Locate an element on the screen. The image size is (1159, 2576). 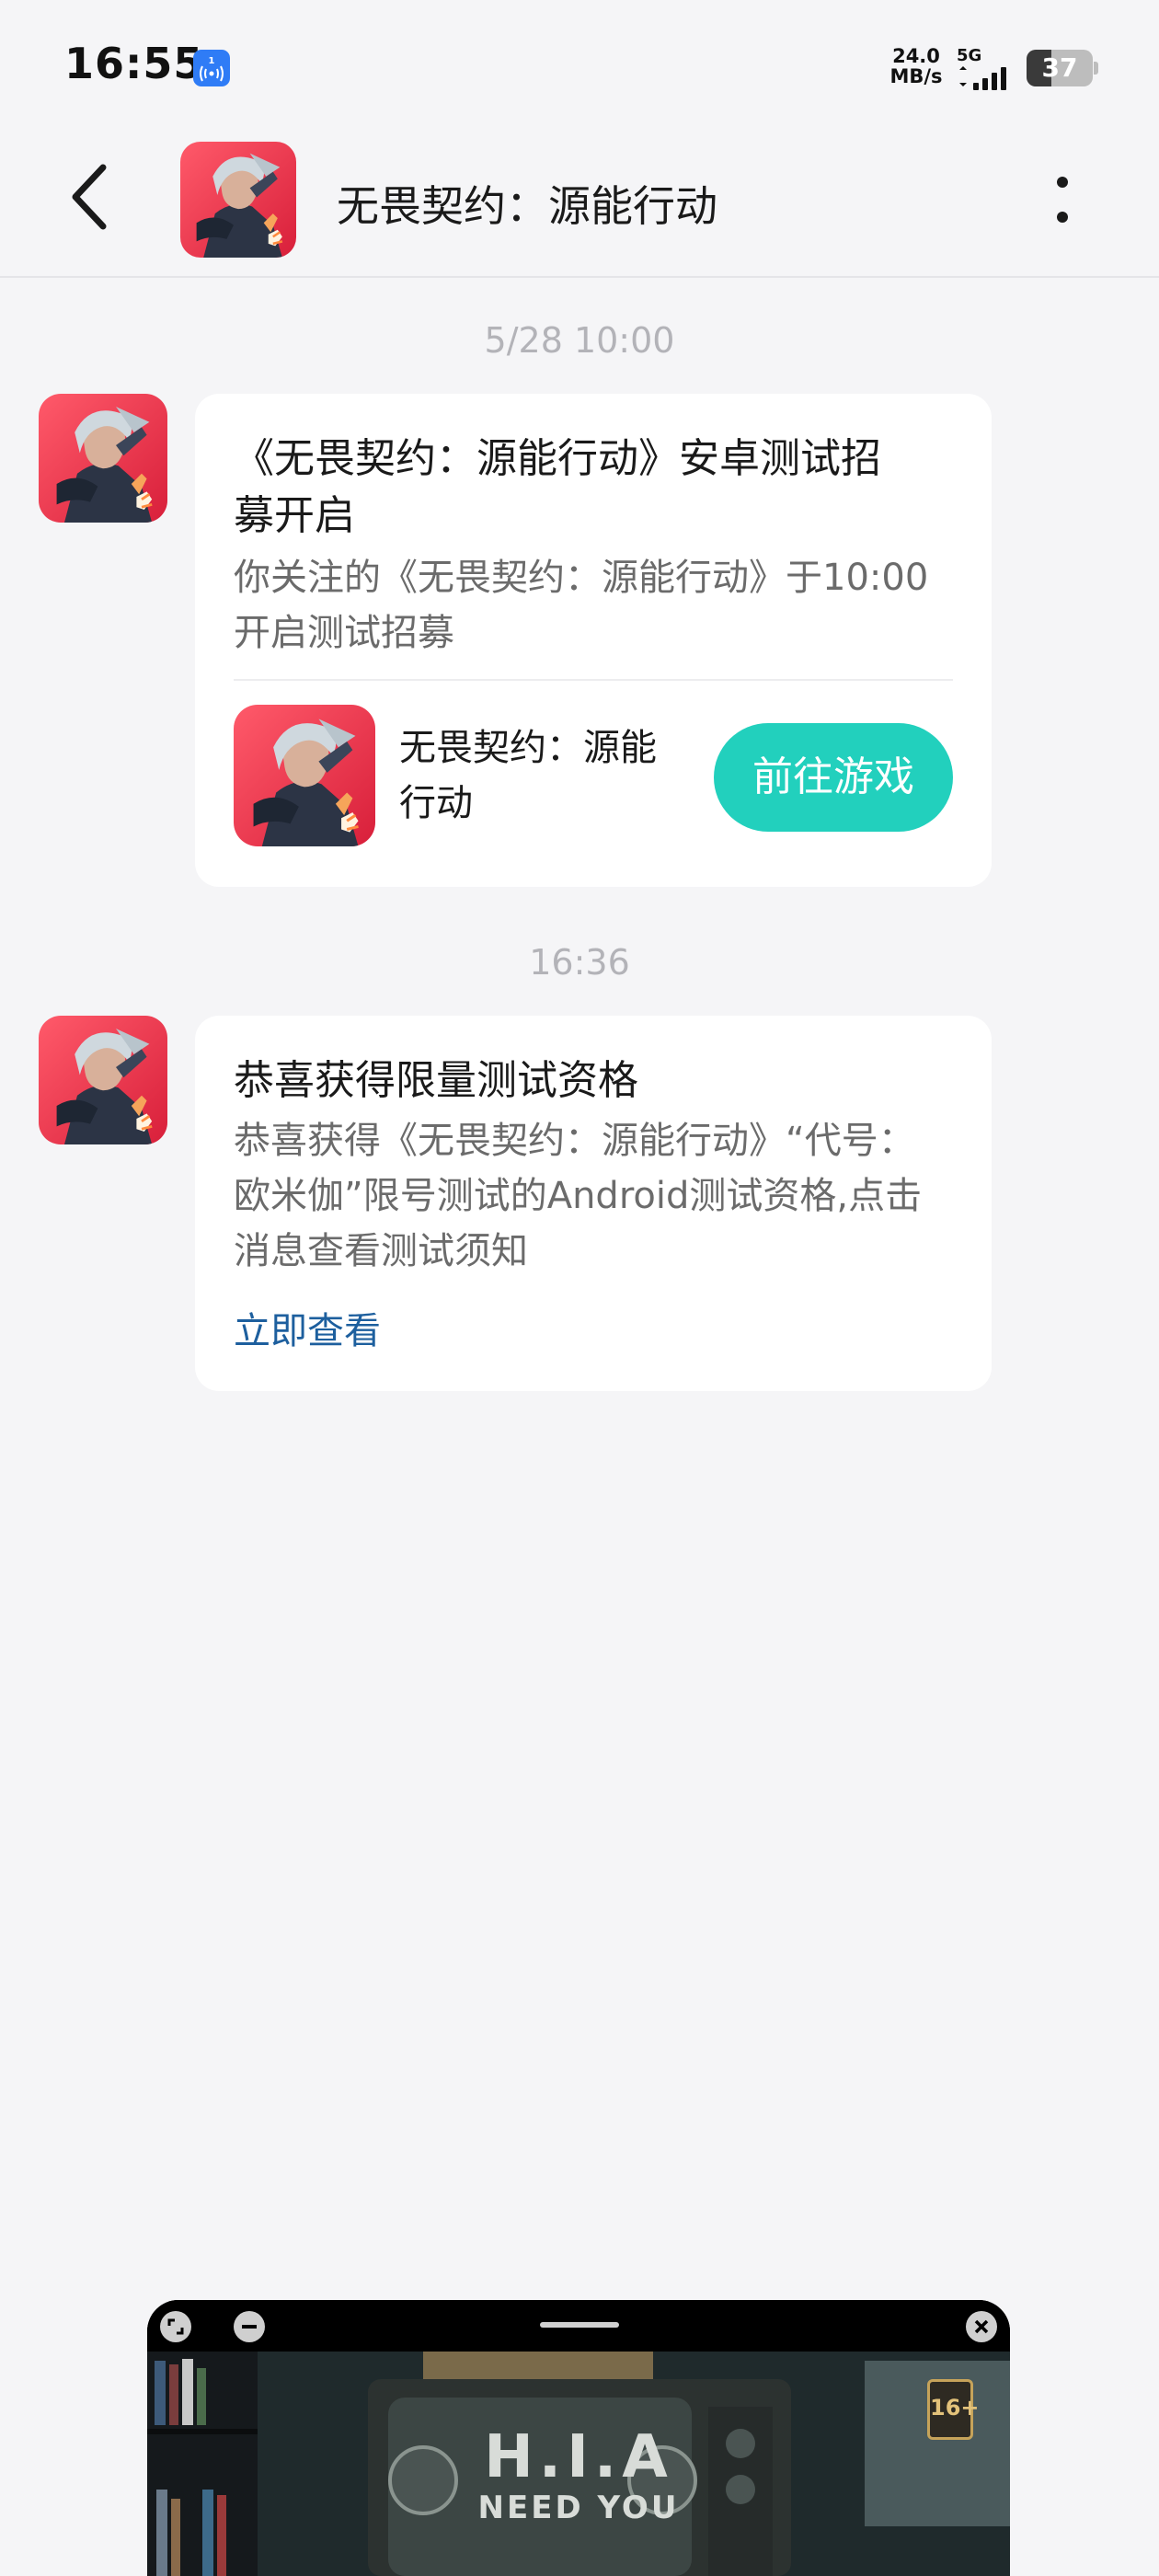
game-icon is located at coordinates (304, 775).